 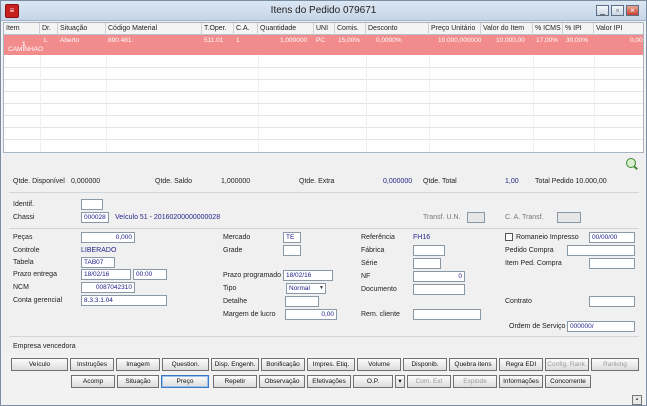 What do you see at coordinates (567, 364) in the screenshot?
I see `config-rank-button: Config. Rank.` at bounding box center [567, 364].